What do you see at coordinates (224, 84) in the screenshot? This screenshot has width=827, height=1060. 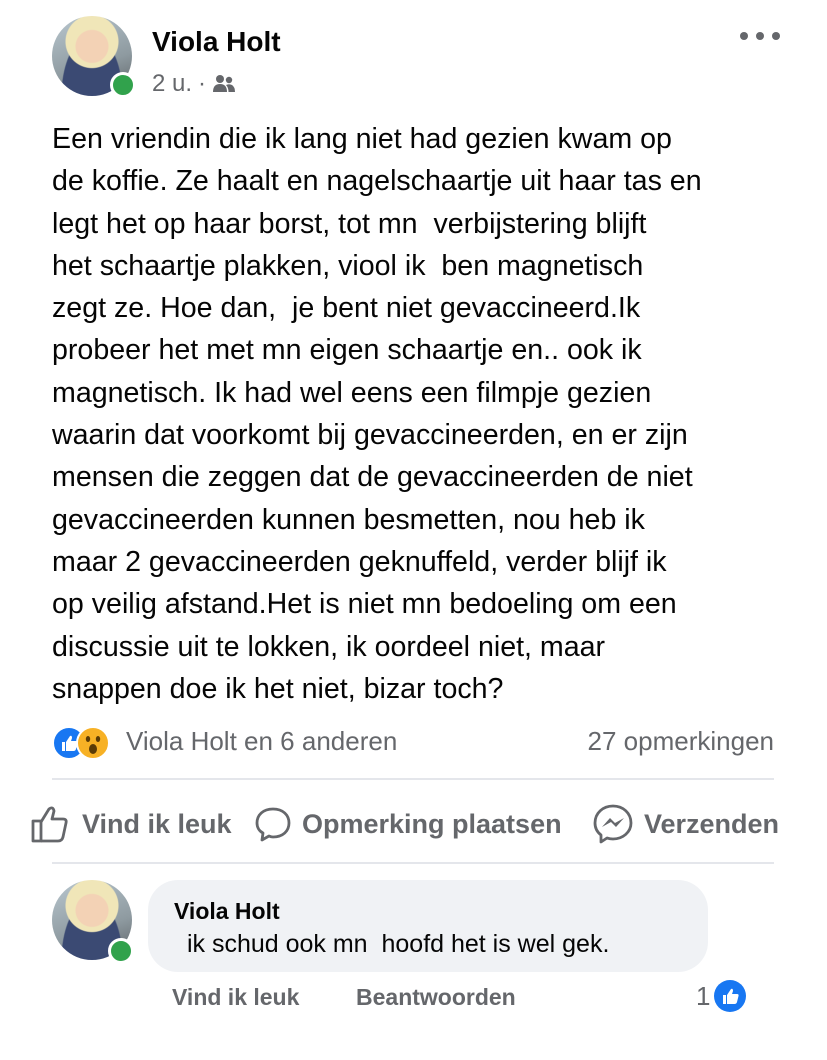 I see `friends-icon` at bounding box center [224, 84].